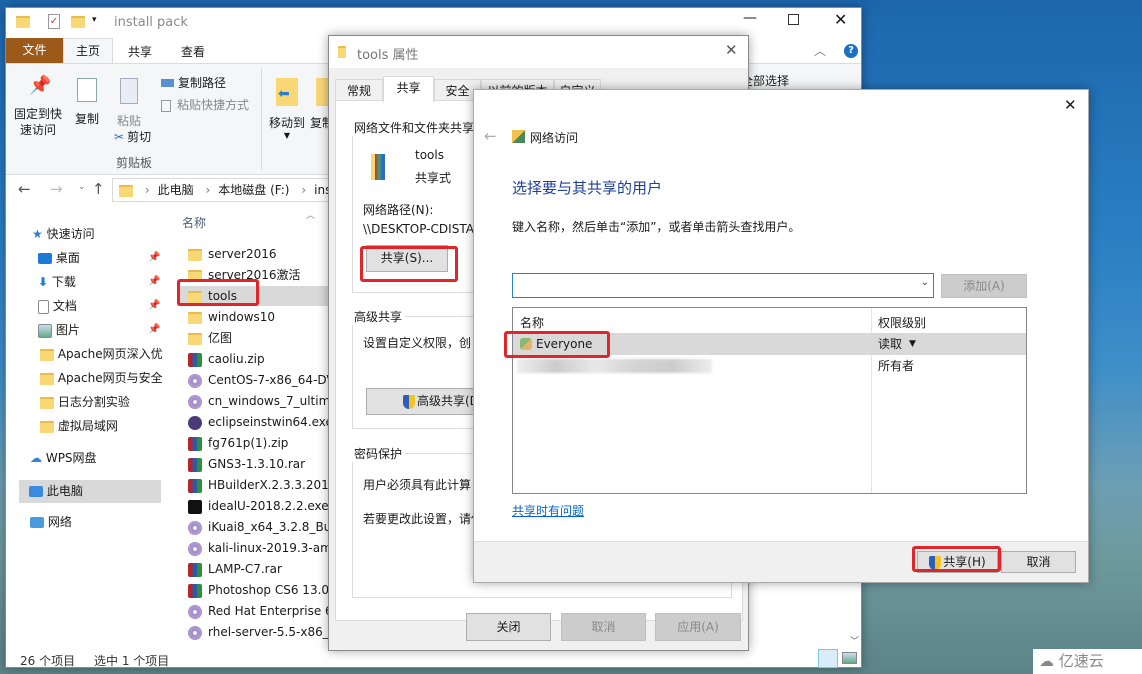 This screenshot has height=674, width=1142. What do you see at coordinates (88, 51) in the screenshot?
I see `tab-home: 主页` at bounding box center [88, 51].